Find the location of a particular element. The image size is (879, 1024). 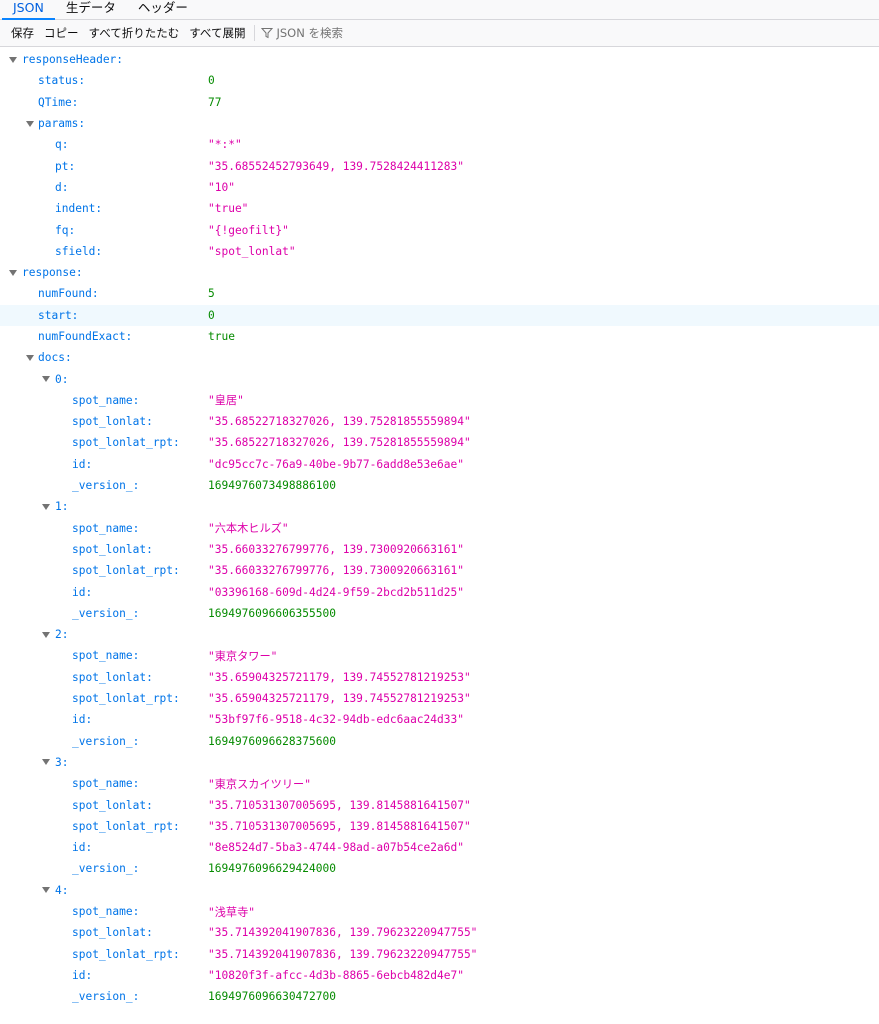

tree-value-row: _version_: 1694976096628375600 is located at coordinates (439, 741).